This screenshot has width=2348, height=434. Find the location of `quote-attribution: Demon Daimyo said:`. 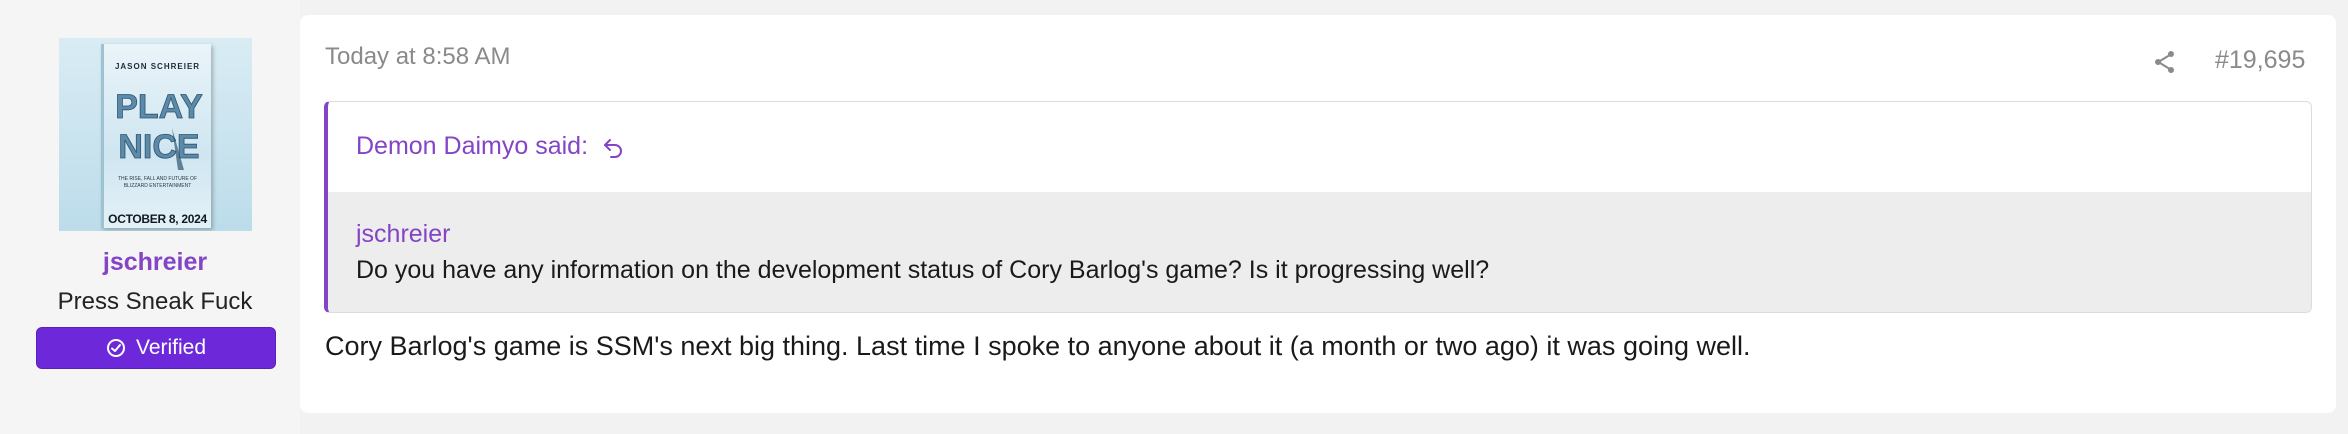

quote-attribution: Demon Daimyo said: is located at coordinates (490, 146).